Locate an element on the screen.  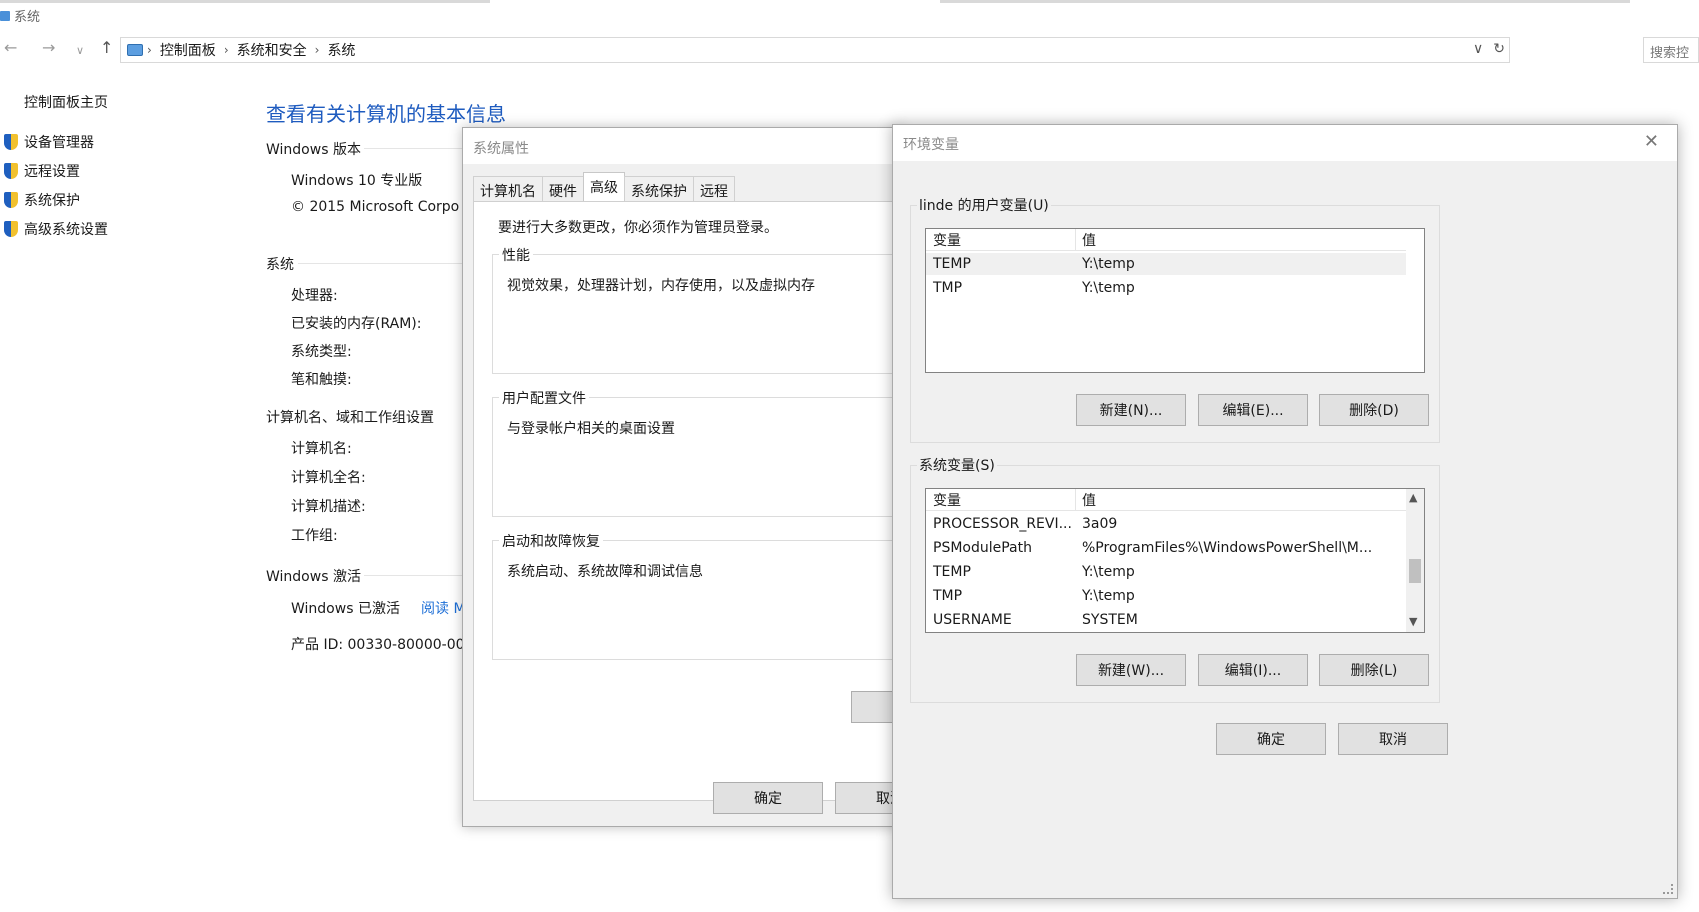
admin-note: 要进行大多数更改，你必须作为管理员登录。 is located at coordinates (638, 228).